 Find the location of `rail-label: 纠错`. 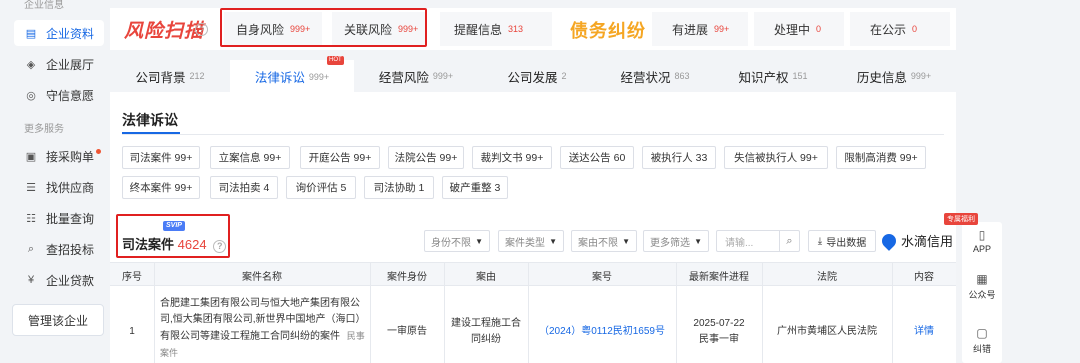

rail-label: 纠错 is located at coordinates (981, 349).